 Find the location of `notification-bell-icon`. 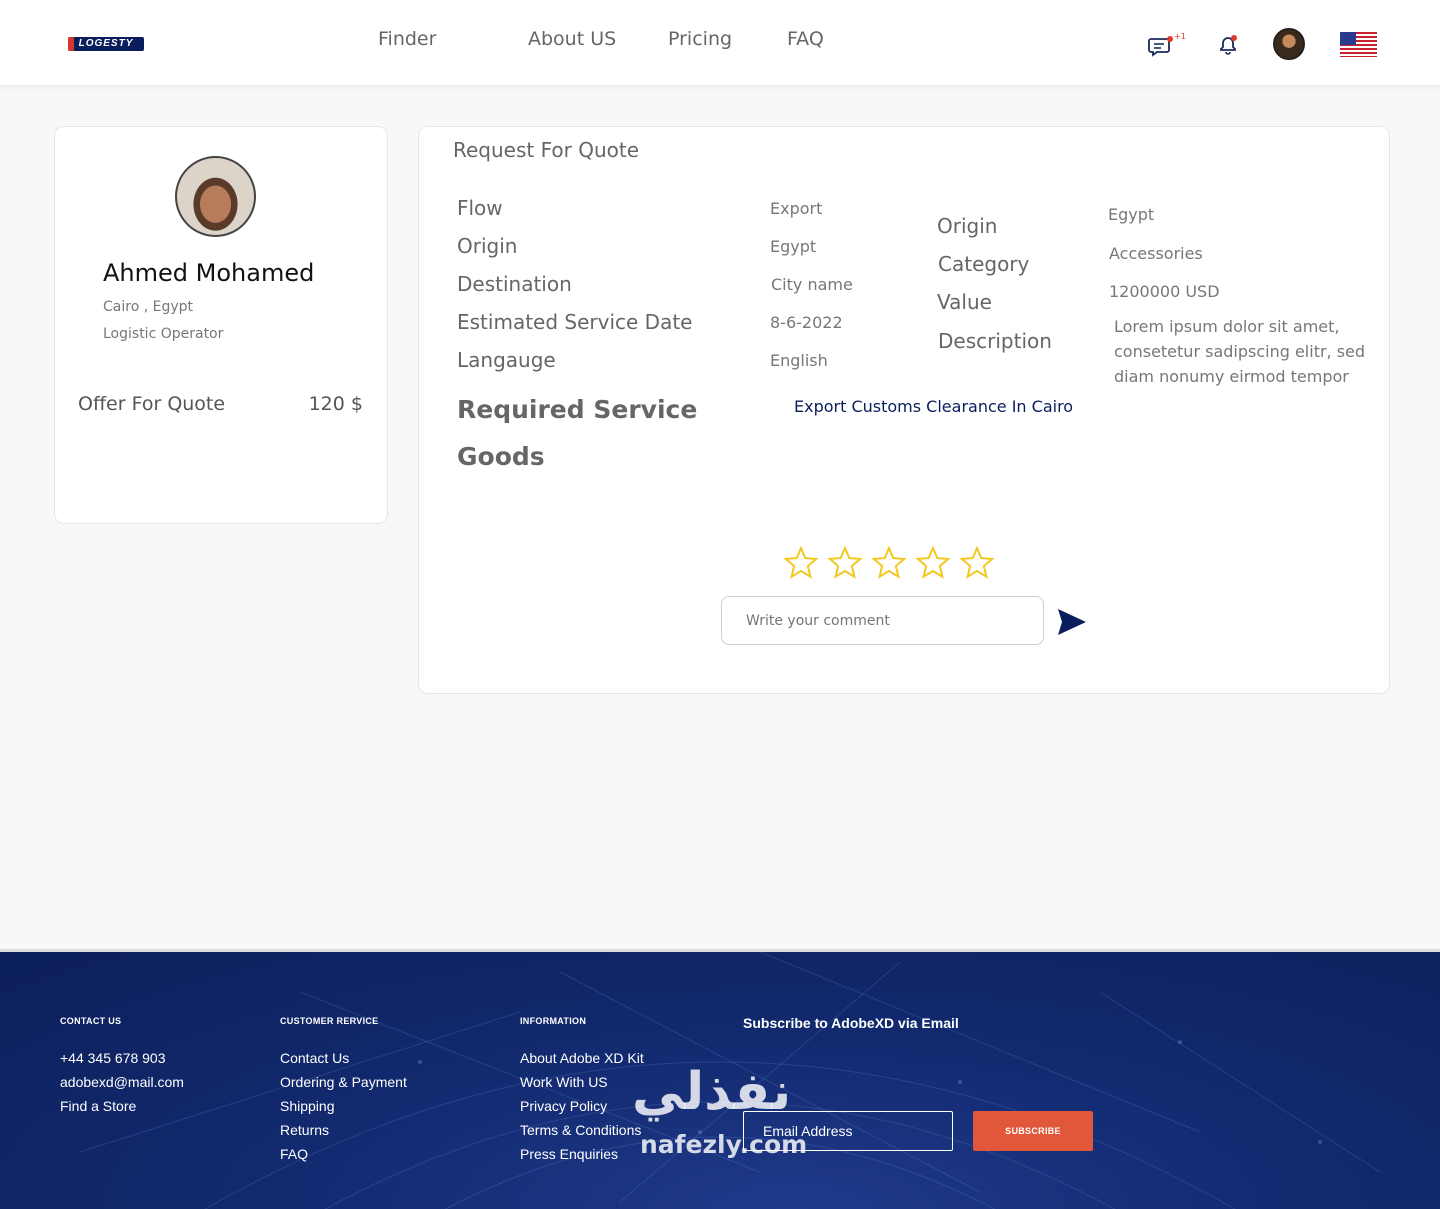

notification-bell-icon is located at coordinates (1228, 45).